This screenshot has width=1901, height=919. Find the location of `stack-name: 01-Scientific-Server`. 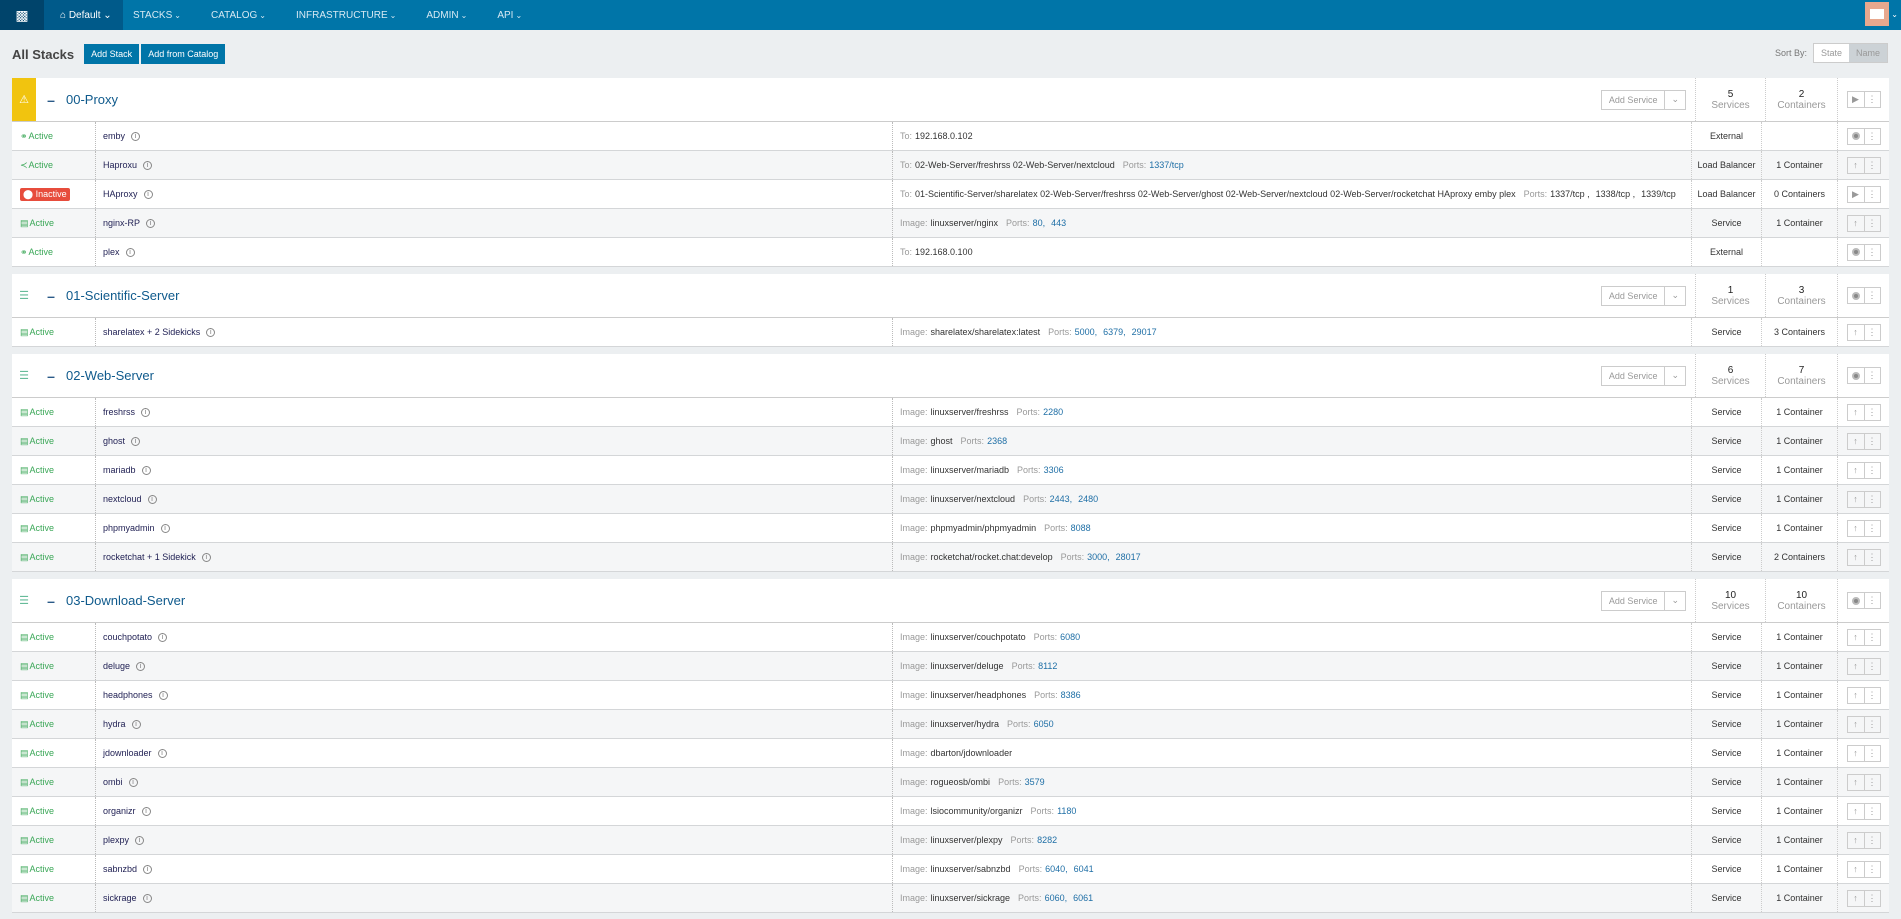

stack-name: 01-Scientific-Server is located at coordinates (833, 295).